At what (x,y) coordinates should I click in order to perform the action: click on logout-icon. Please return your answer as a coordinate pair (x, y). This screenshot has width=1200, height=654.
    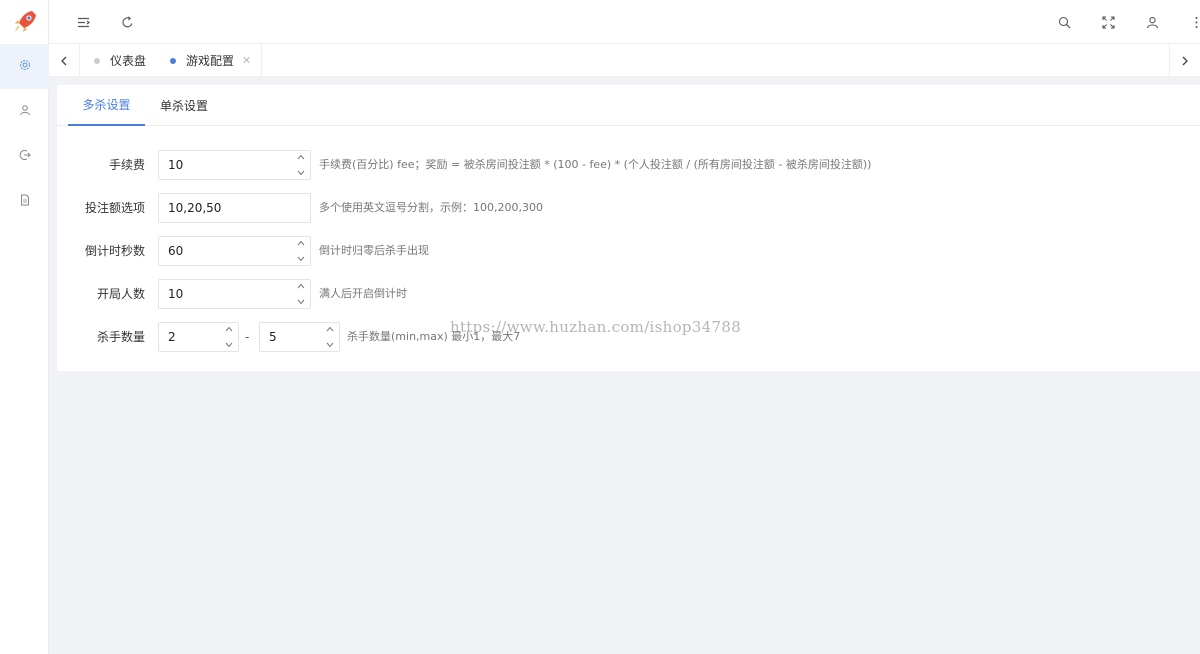
    Looking at the image, I should click on (25, 156).